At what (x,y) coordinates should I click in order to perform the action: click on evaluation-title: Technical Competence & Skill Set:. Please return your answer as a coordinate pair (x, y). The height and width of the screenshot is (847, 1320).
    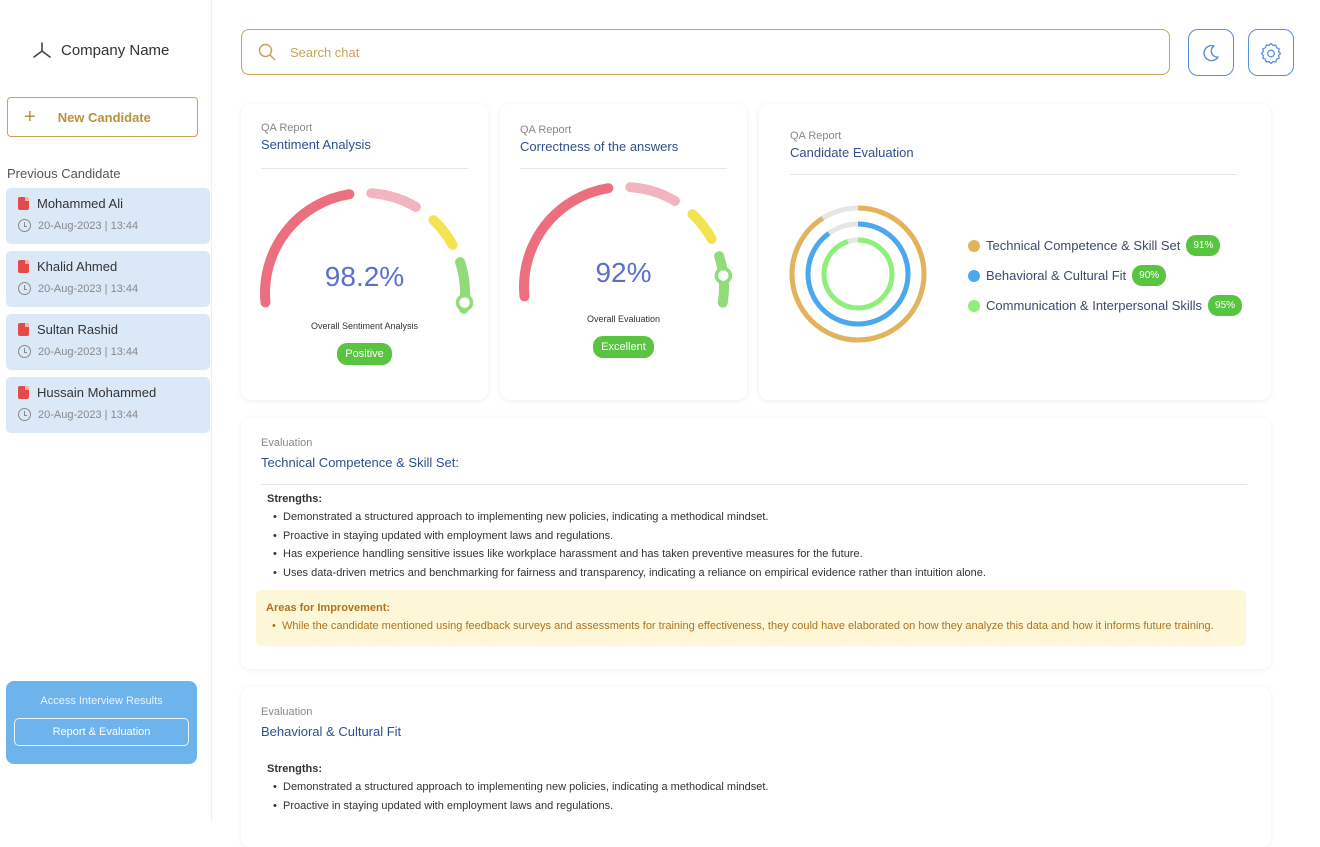
    Looking at the image, I should click on (360, 462).